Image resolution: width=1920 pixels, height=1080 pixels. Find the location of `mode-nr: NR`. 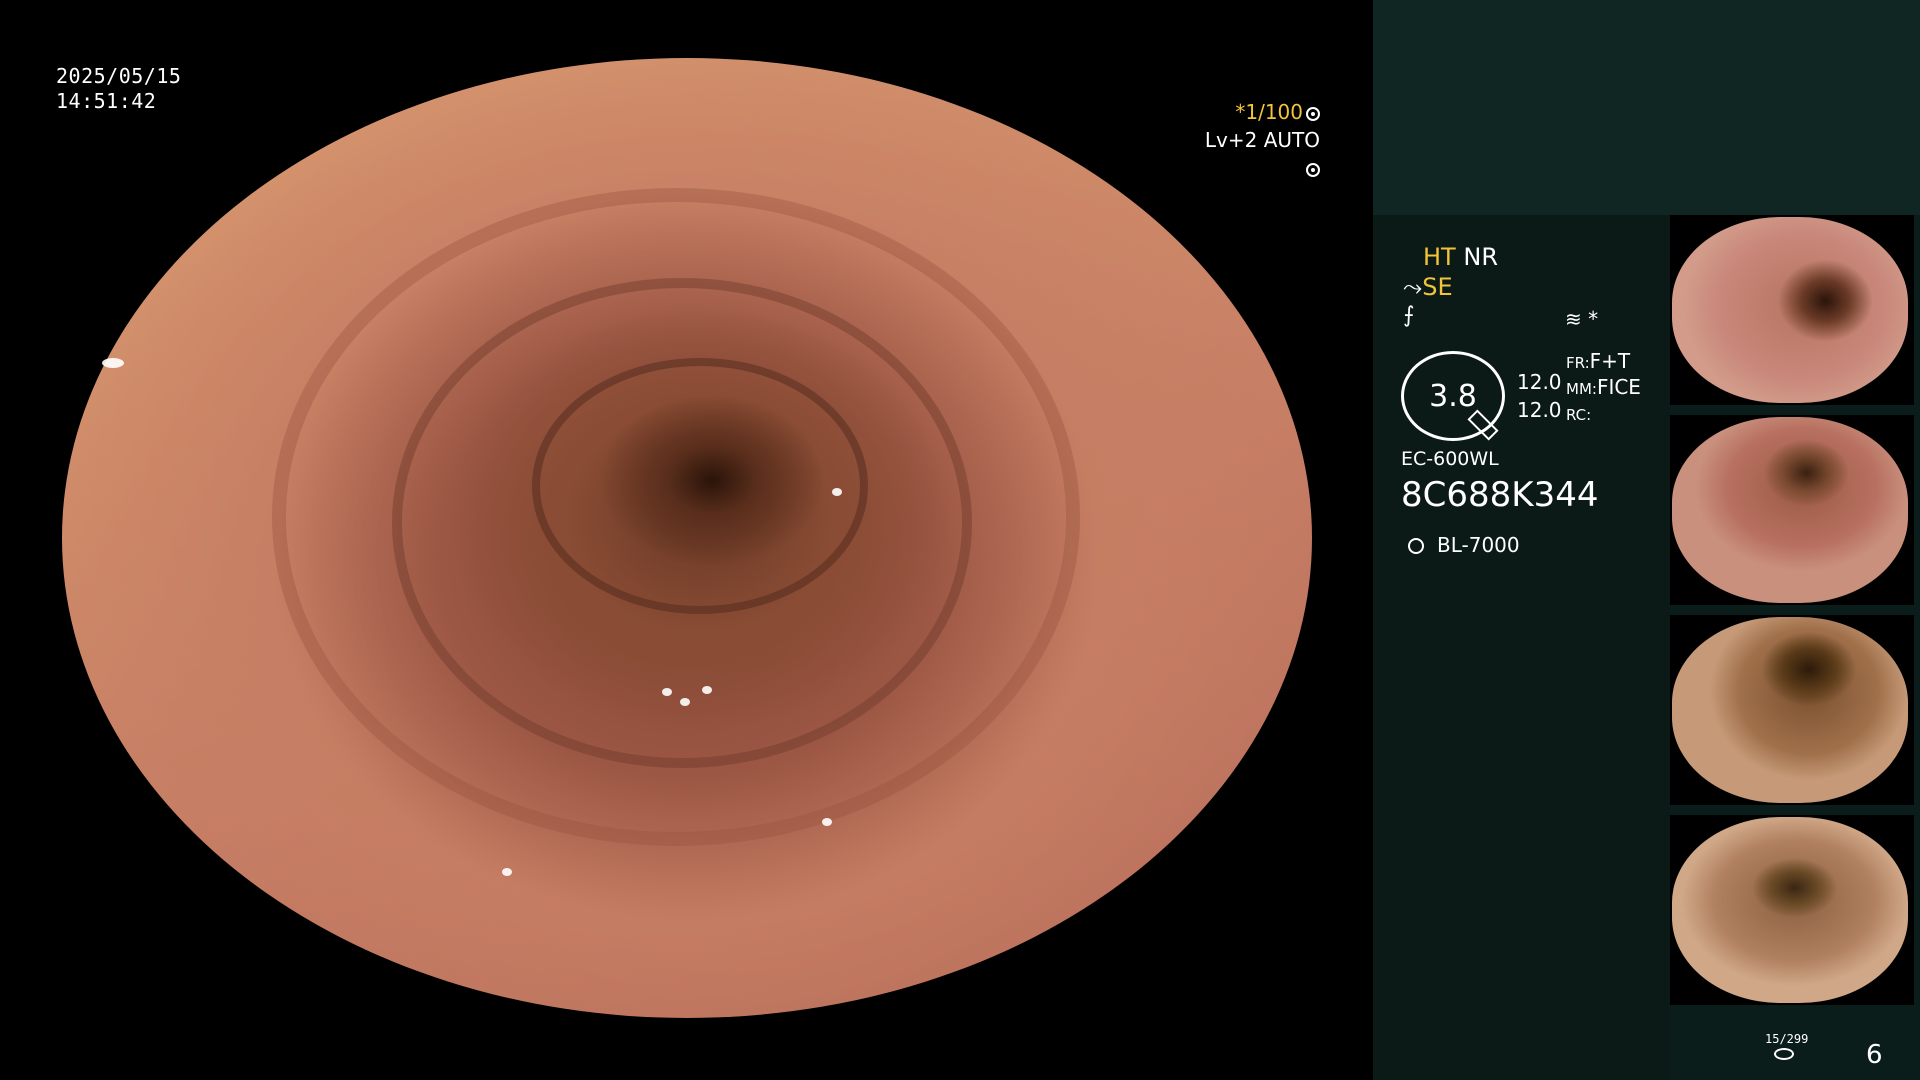

mode-nr: NR is located at coordinates (1480, 257).